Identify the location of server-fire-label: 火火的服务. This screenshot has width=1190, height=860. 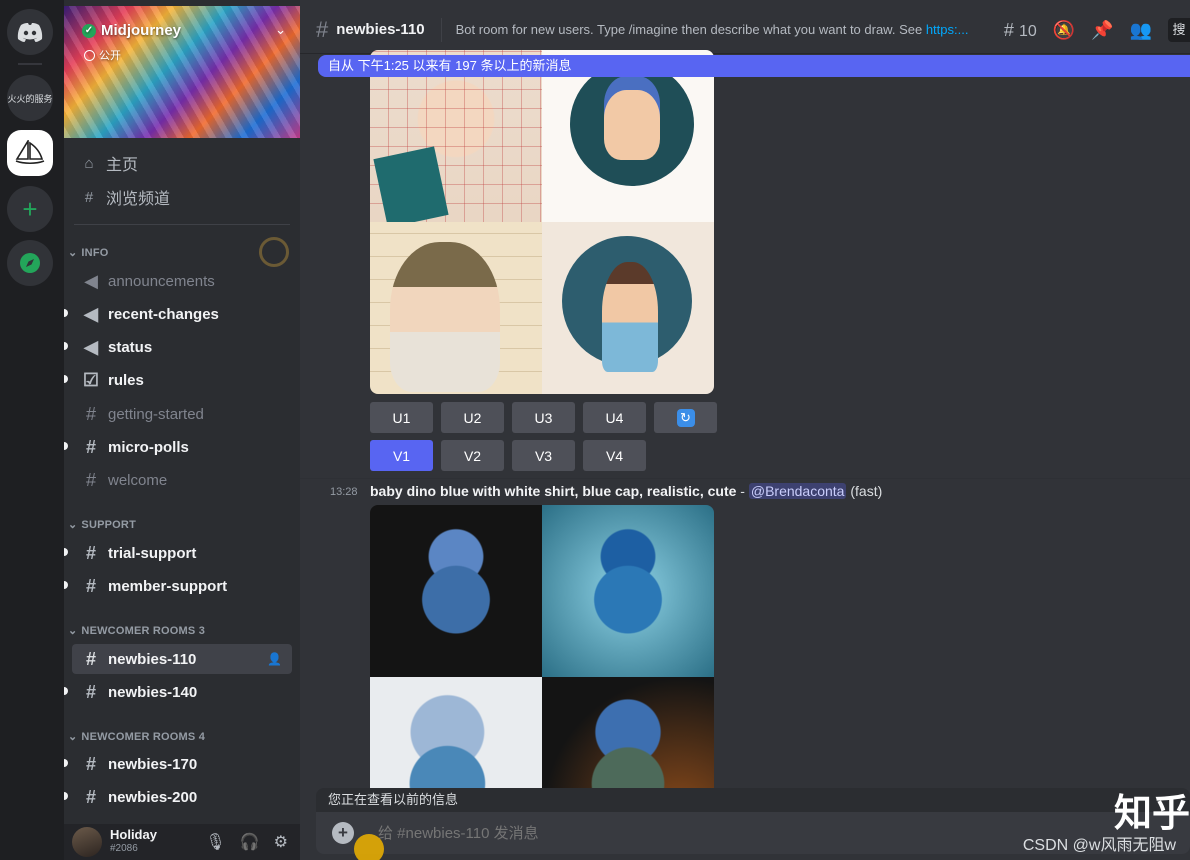
(30, 98).